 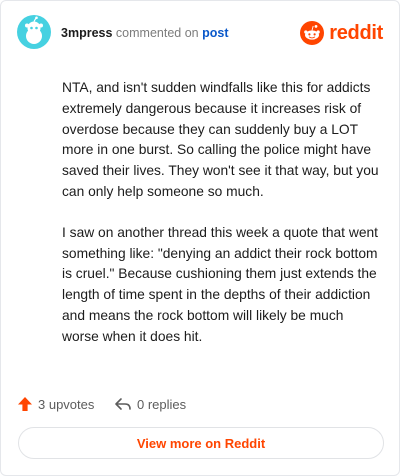 I want to click on reply-arrow-icon, so click(x=123, y=404).